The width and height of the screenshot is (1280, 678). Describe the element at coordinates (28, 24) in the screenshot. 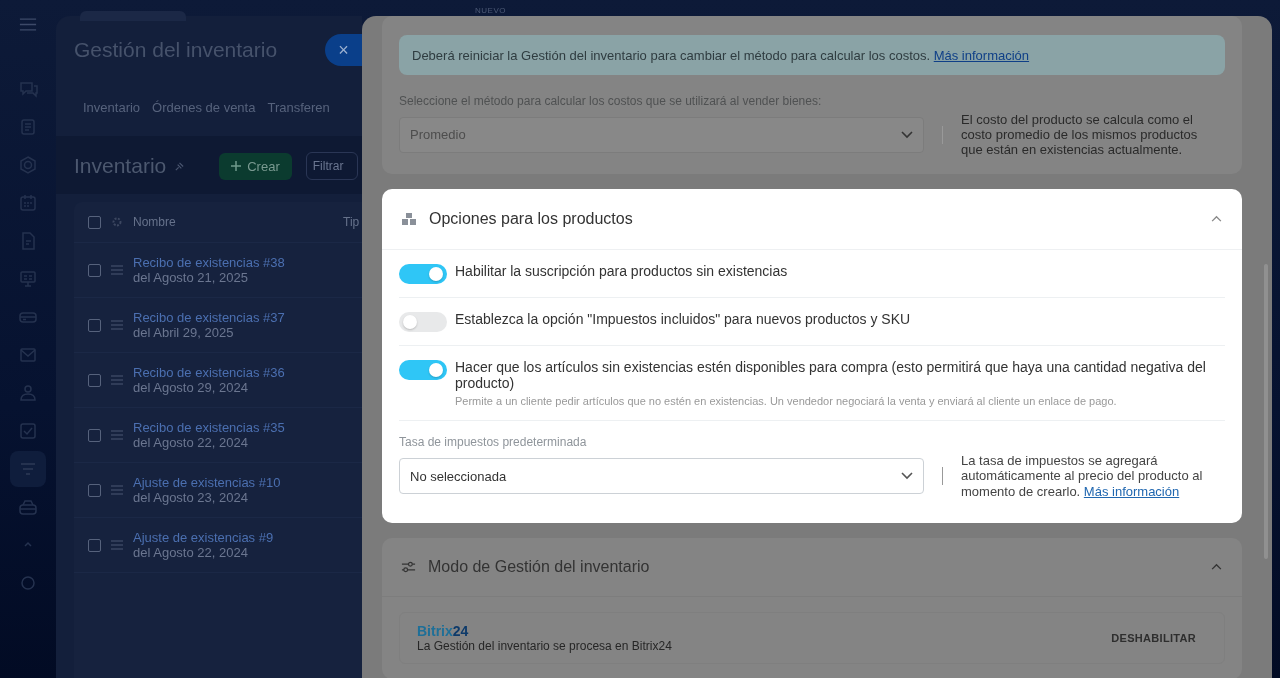

I see `menu-icon` at that location.